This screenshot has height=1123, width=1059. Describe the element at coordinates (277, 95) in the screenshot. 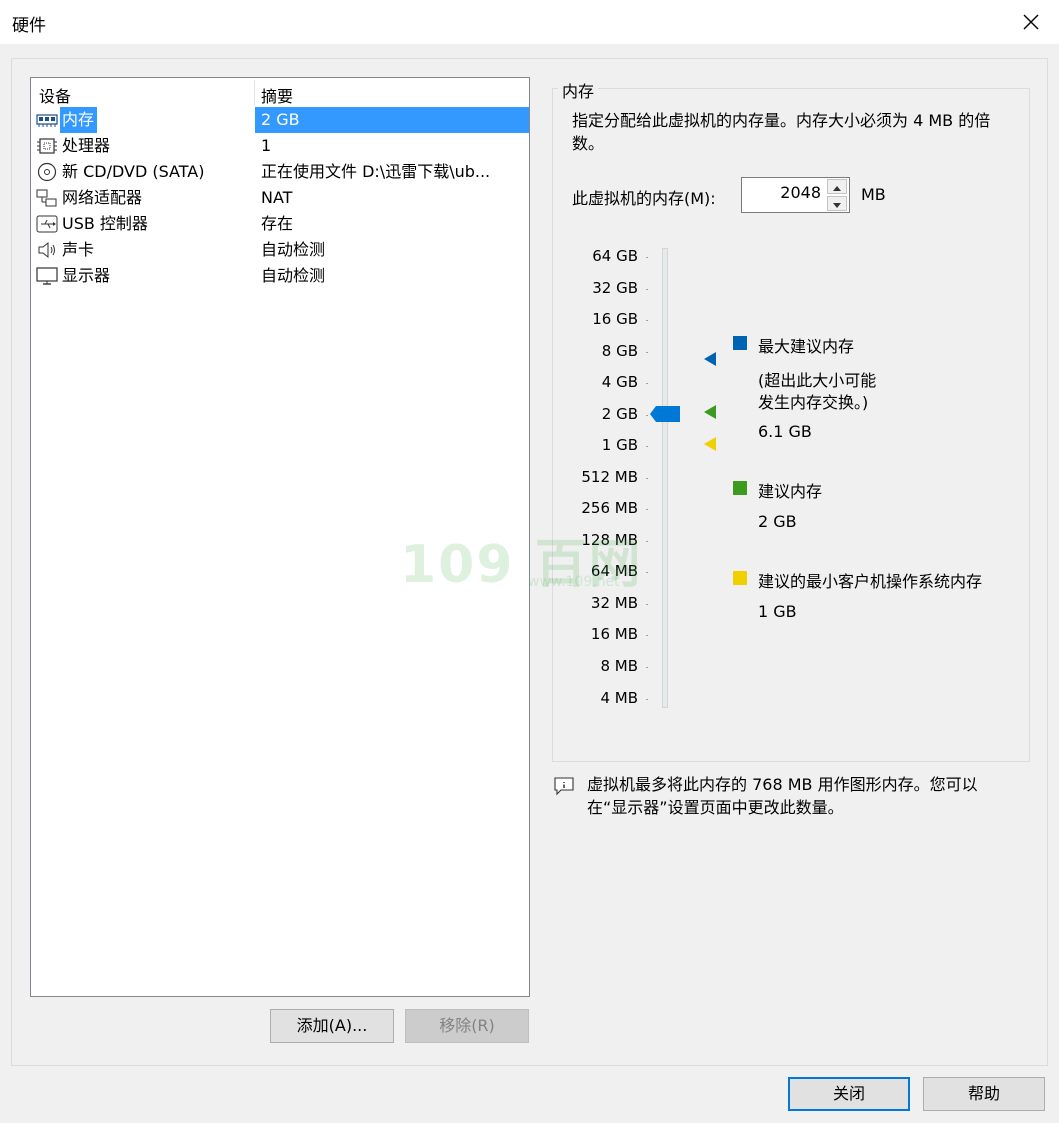

I see `column-header-summary: 摘要` at that location.